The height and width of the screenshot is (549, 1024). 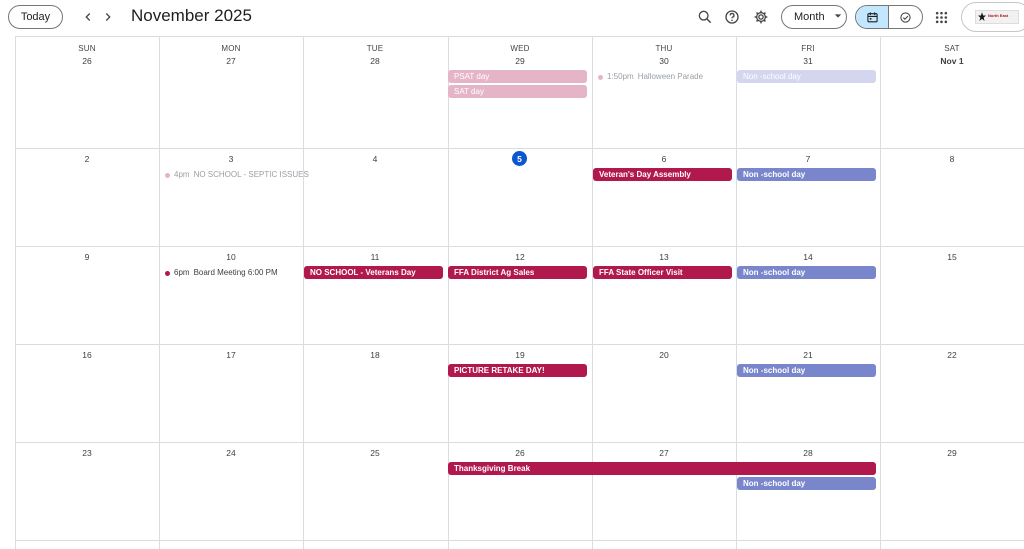 I want to click on day-of-week-fri: FRI, so click(x=808, y=48).